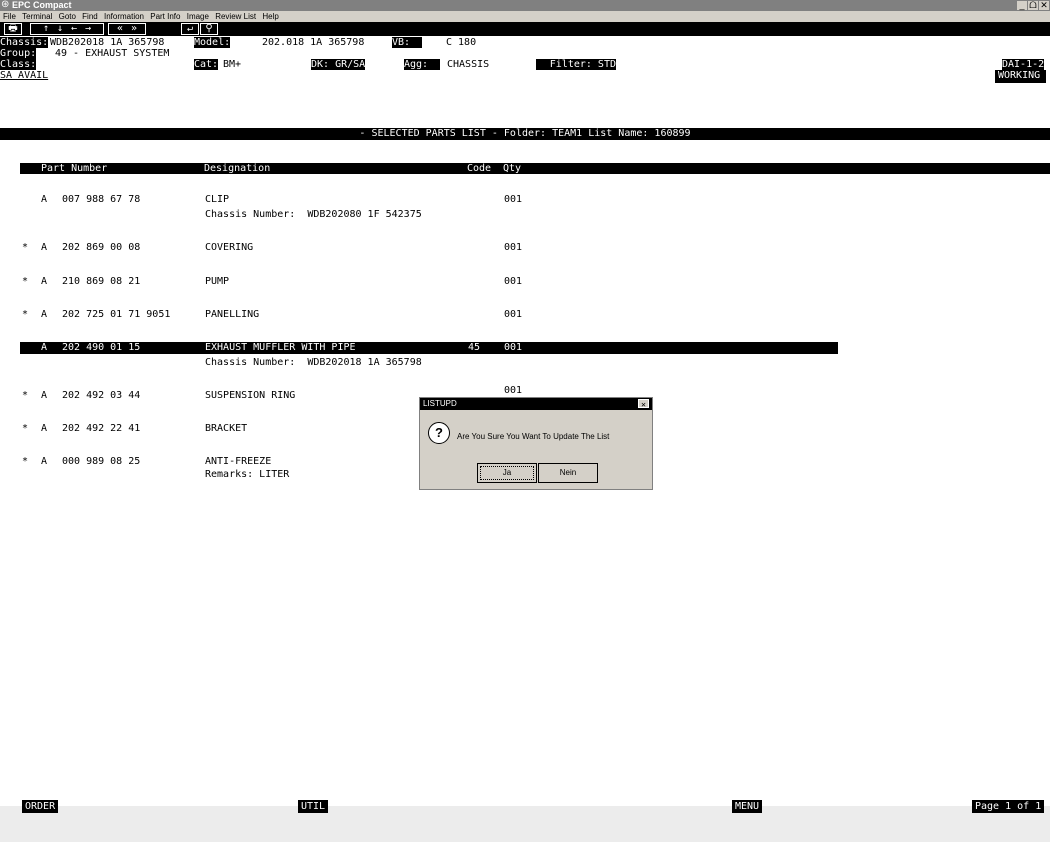 This screenshot has width=1050, height=842. What do you see at coordinates (74, 168) in the screenshot?
I see `col-part-number: Part Number` at bounding box center [74, 168].